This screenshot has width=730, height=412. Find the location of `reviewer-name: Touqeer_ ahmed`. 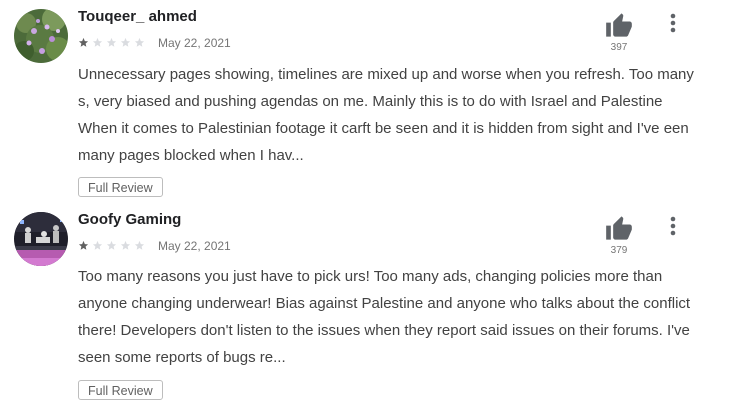

reviewer-name: Touqeer_ ahmed is located at coordinates (137, 16).